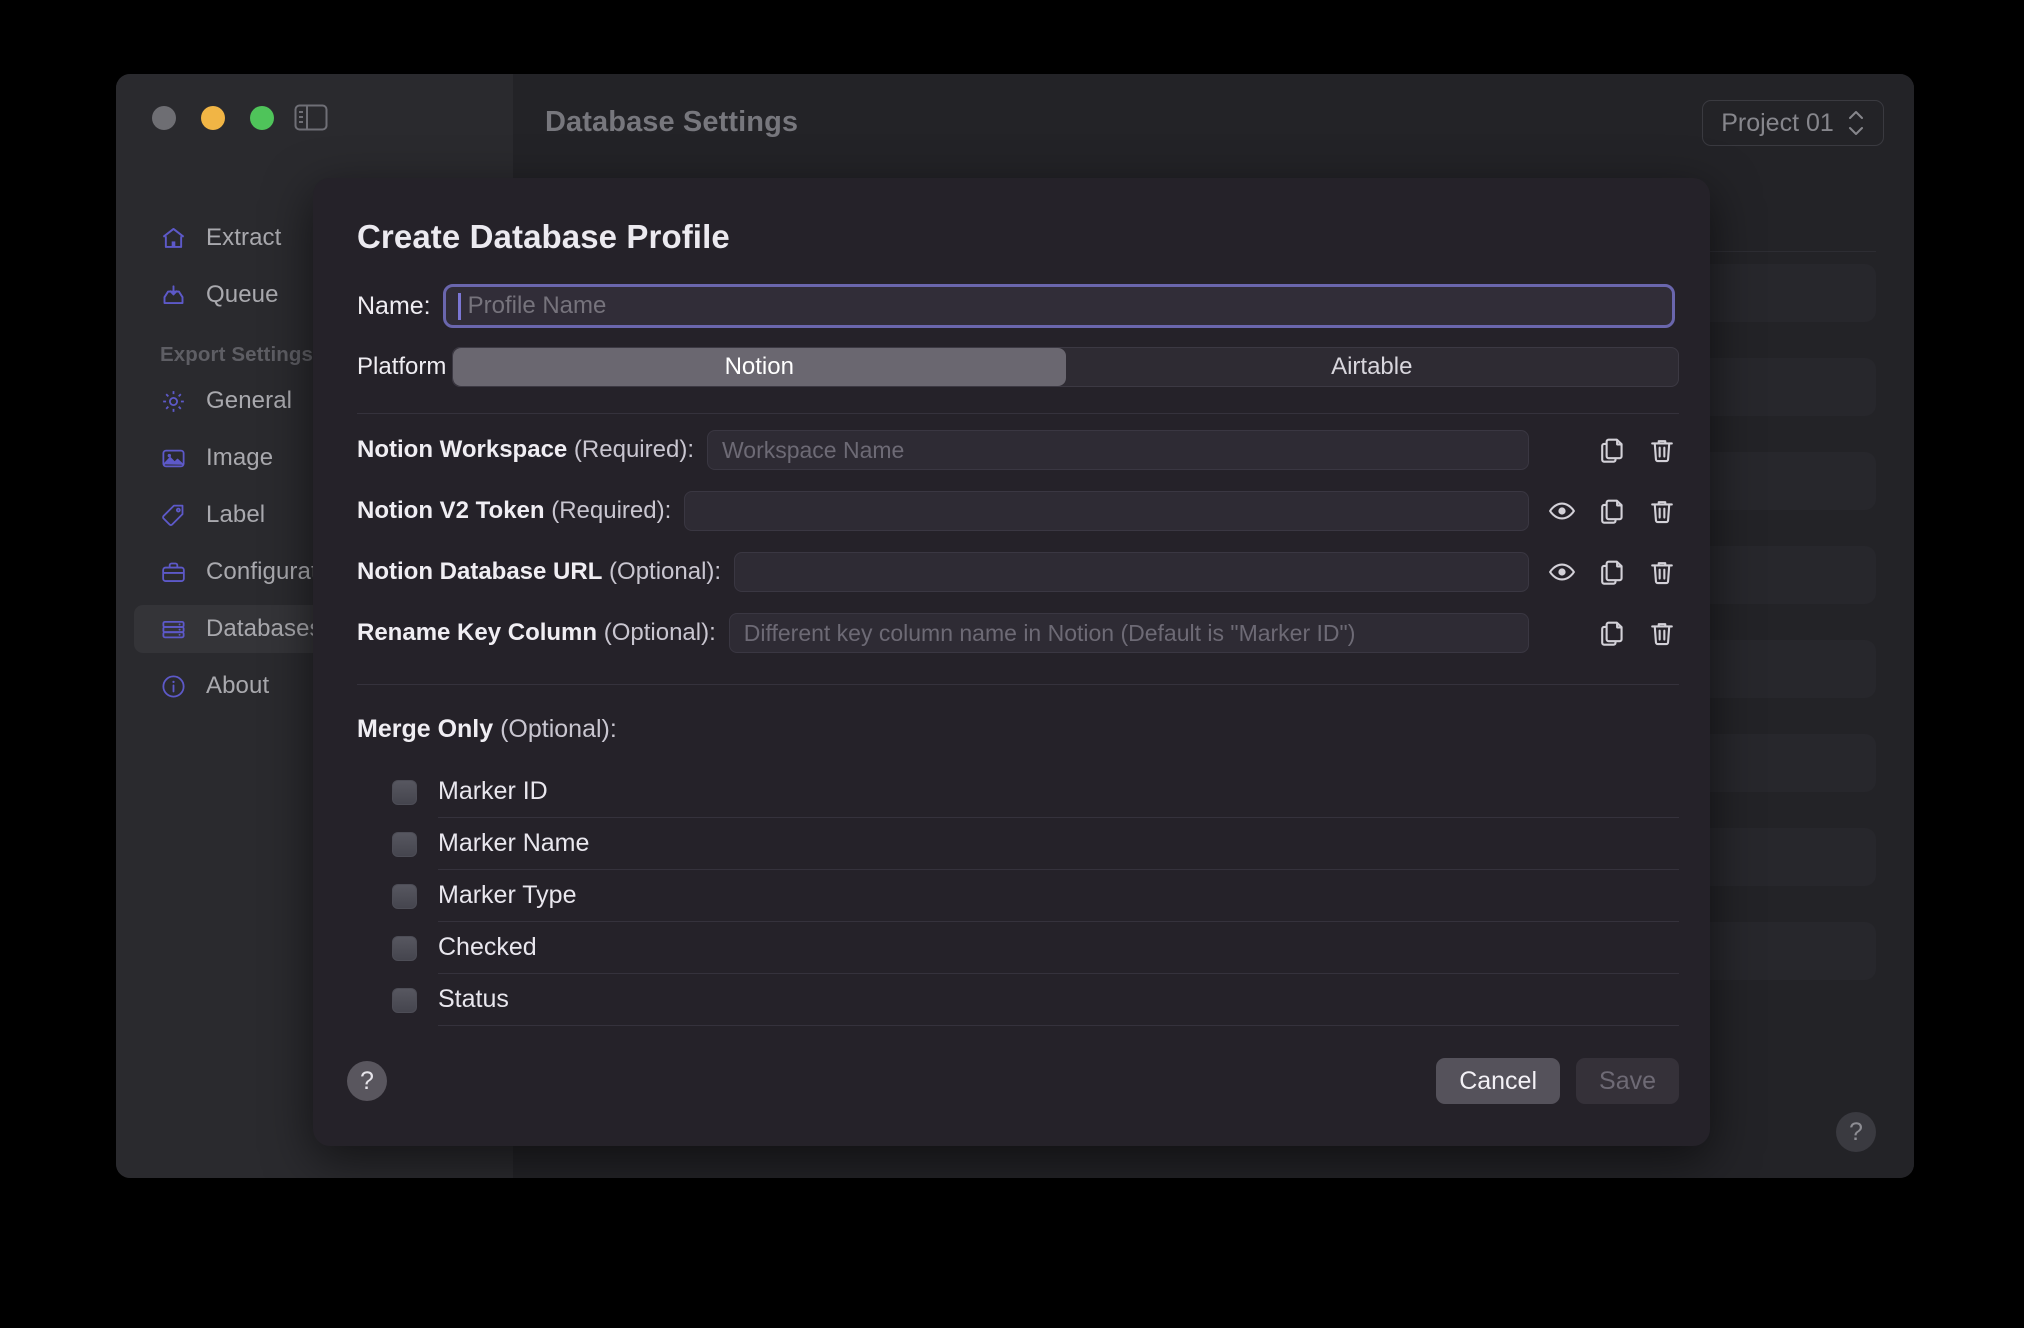 This screenshot has width=2024, height=1328. I want to click on gear-icon, so click(173, 401).